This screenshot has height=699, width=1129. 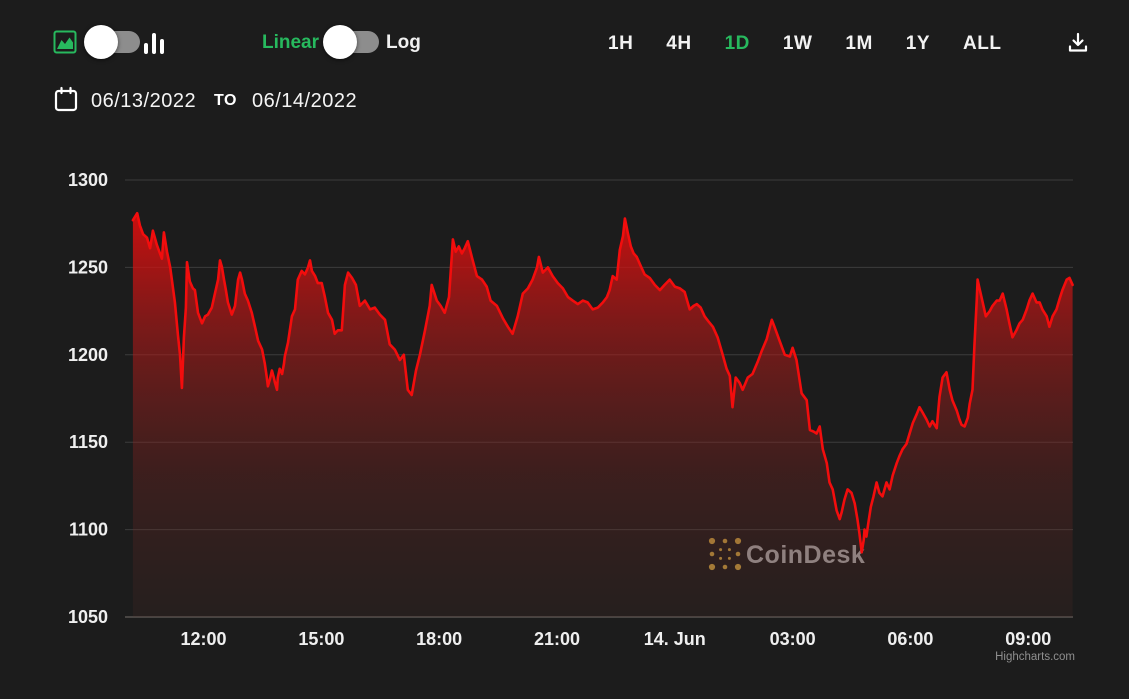 What do you see at coordinates (1028, 639) in the screenshot?
I see `x-tick-label: 09:00` at bounding box center [1028, 639].